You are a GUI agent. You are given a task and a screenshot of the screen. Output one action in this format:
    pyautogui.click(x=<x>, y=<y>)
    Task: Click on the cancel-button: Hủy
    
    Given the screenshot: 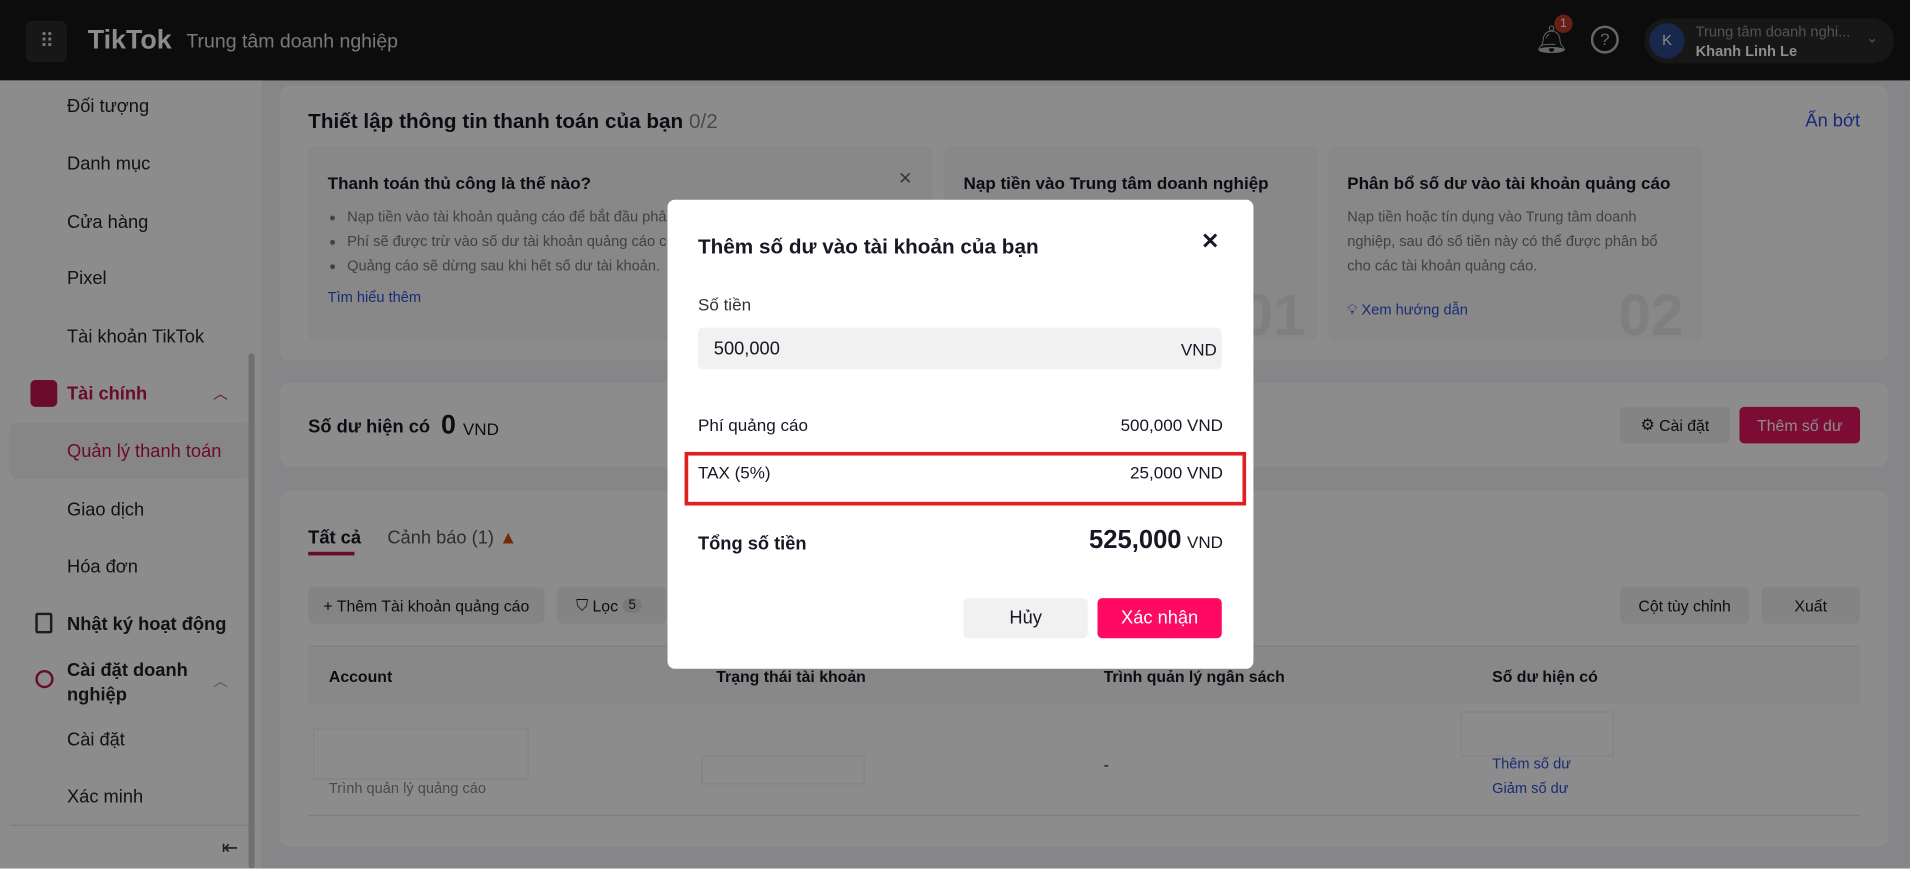 What is the action you would take?
    pyautogui.click(x=1025, y=618)
    